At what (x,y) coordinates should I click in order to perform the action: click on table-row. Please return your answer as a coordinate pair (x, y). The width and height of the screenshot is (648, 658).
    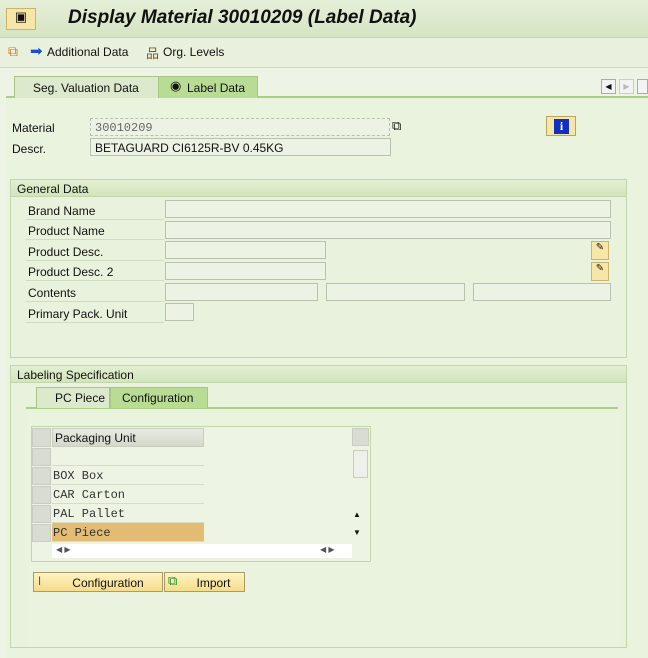
    Looking at the image, I should click on (128, 456).